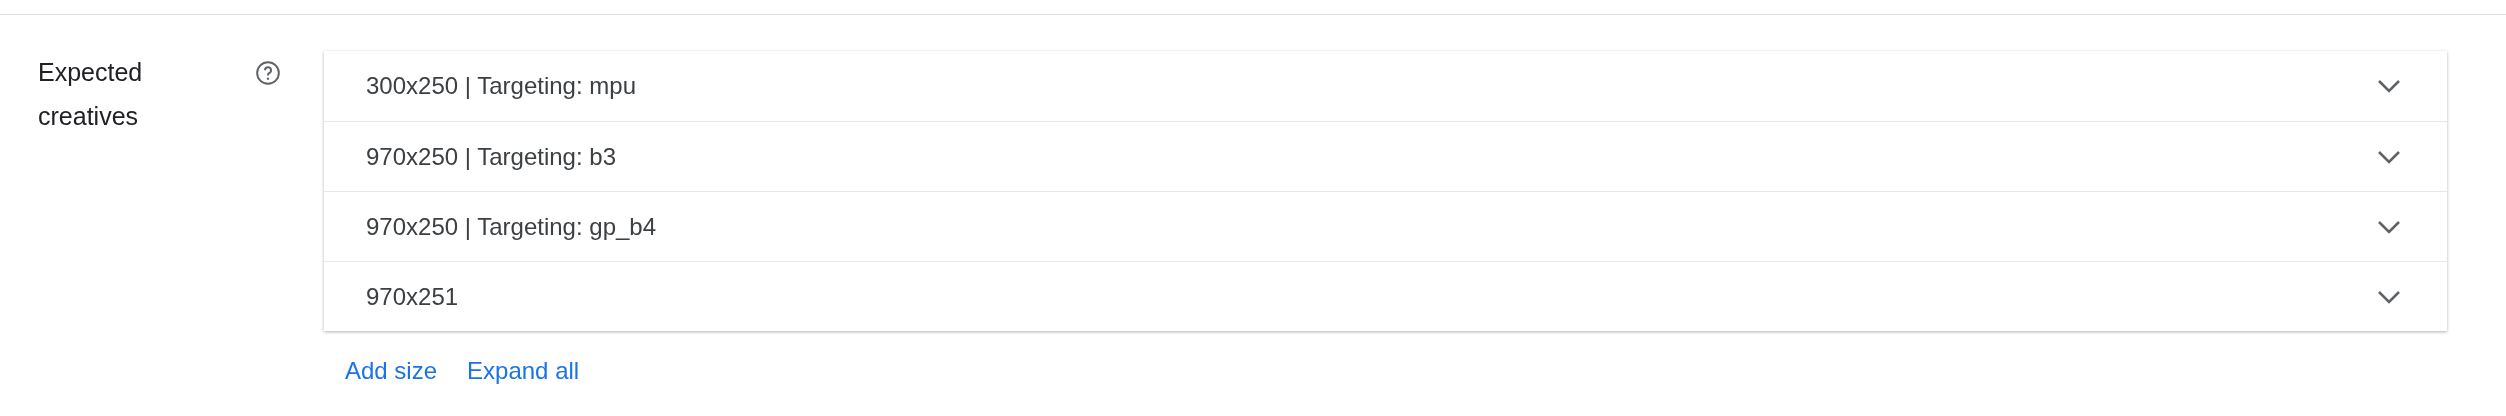 The height and width of the screenshot is (416, 2506). Describe the element at coordinates (91, 94) in the screenshot. I see `field-label: Expected creatives` at that location.